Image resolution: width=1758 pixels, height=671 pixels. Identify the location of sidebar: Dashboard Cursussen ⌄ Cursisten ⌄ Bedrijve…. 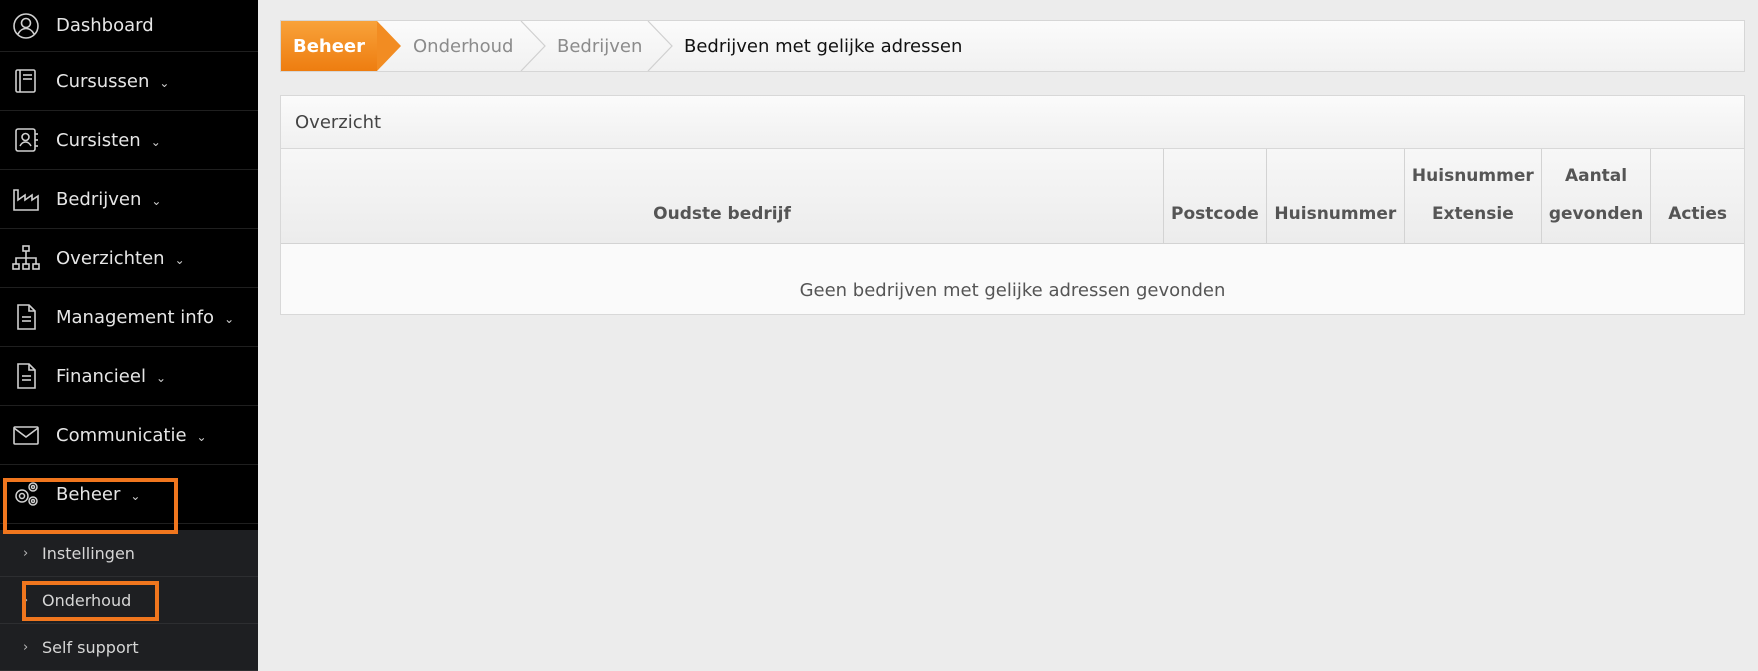
(129, 335).